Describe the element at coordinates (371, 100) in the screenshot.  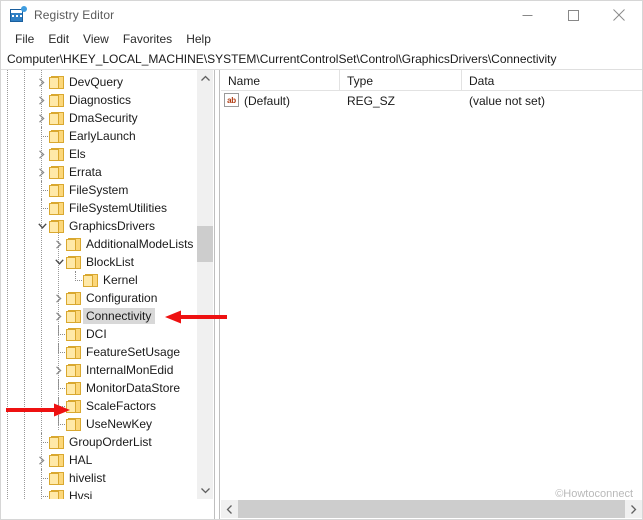
I see `value-type-cell: REG_SZ` at that location.